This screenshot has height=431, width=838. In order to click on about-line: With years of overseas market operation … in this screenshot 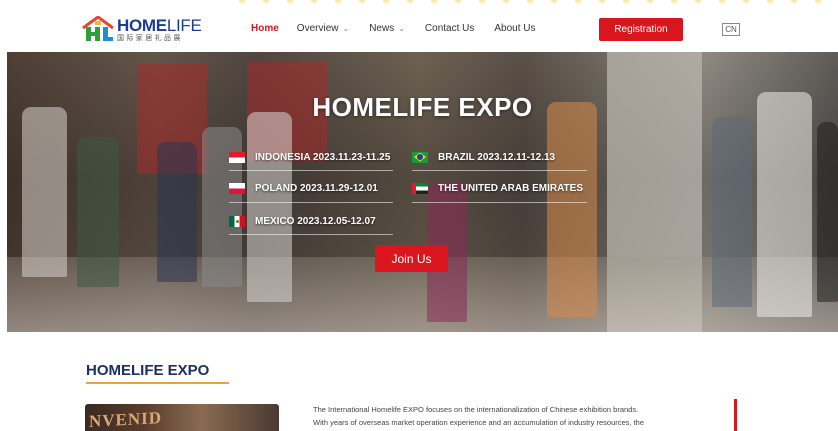, I will do `click(479, 422)`.